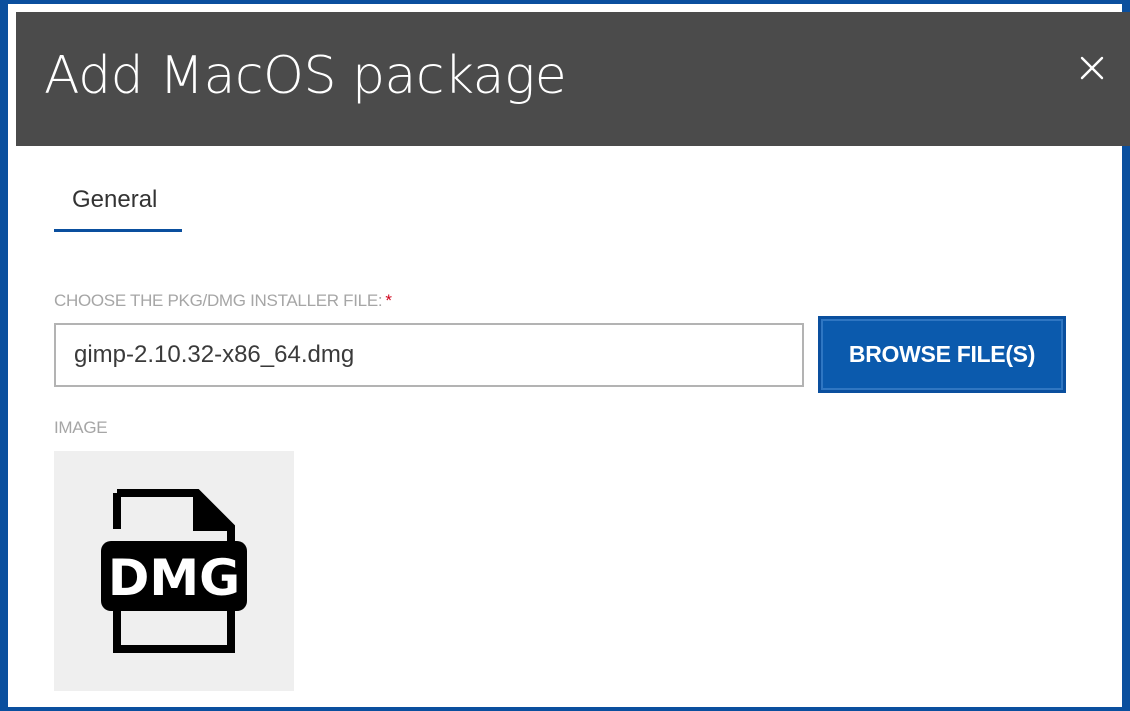  I want to click on tab-general: General, so click(118, 204).